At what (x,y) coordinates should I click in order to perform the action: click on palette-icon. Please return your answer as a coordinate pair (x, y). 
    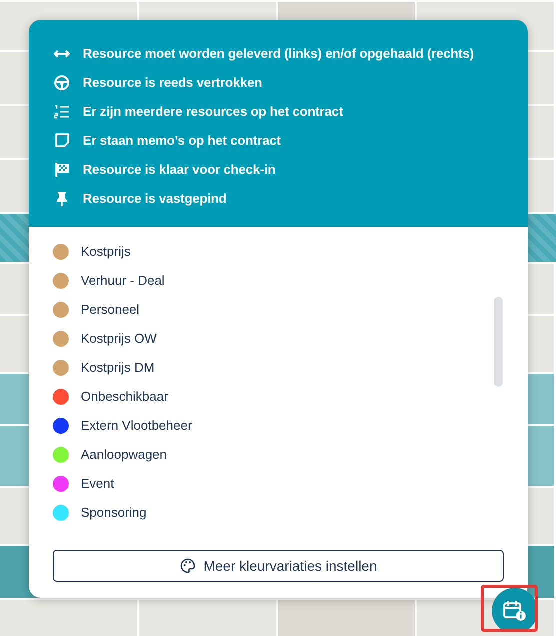
    Looking at the image, I should click on (188, 566).